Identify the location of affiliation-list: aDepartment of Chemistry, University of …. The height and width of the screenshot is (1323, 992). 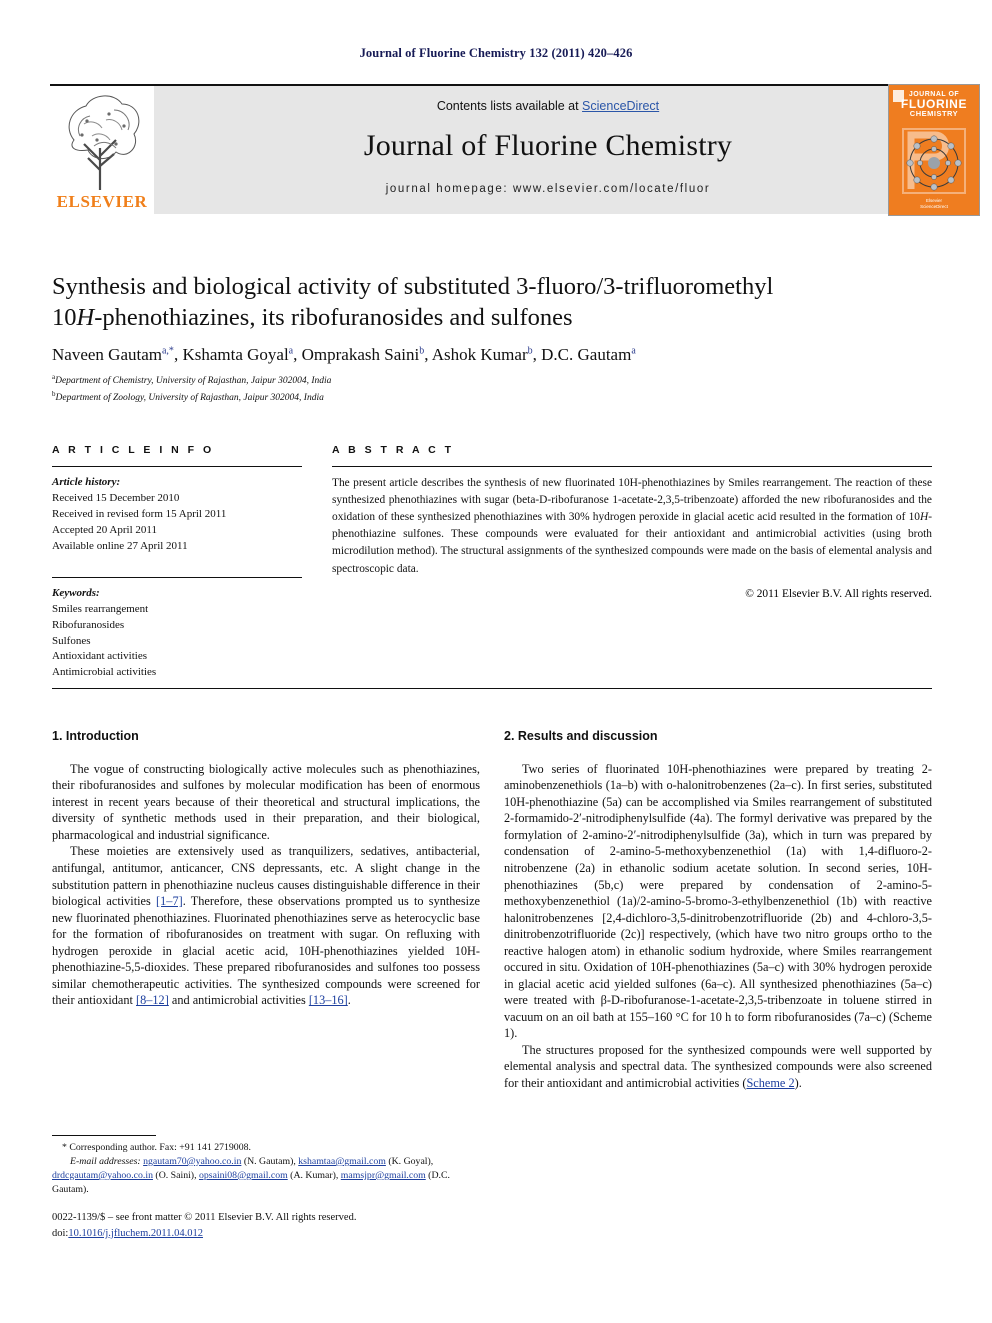
(492, 389).